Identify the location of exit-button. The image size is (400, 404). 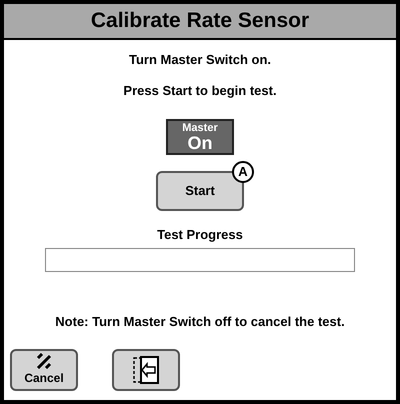
(146, 370).